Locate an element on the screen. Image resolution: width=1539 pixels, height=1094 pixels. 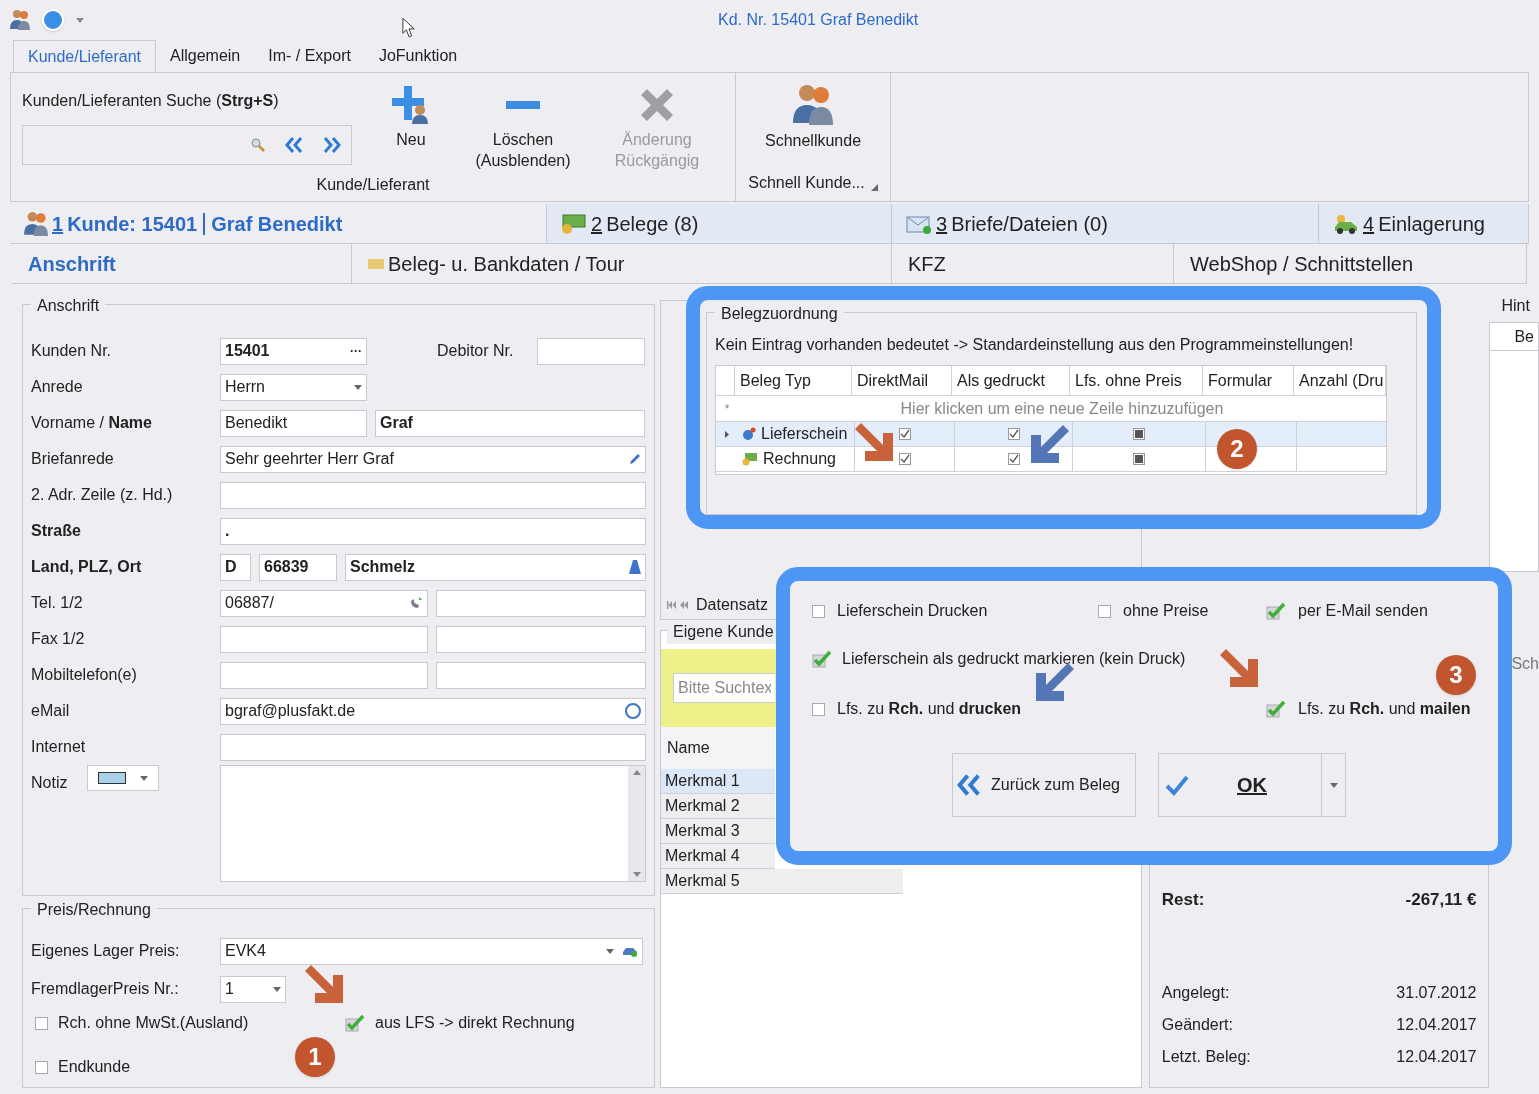
panel-title: Sch is located at coordinates (1524, 664).